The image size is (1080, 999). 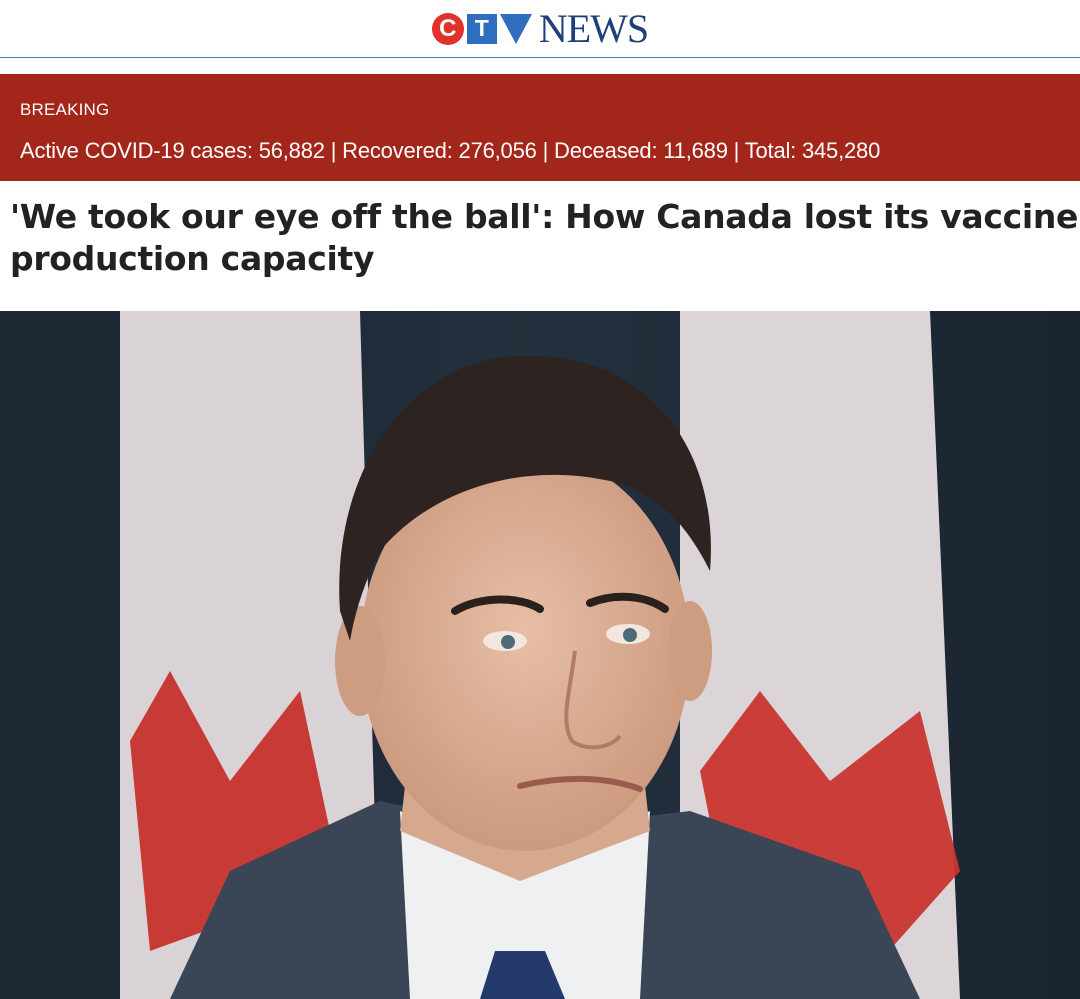 I want to click on logo-t-square: T, so click(x=481, y=28).